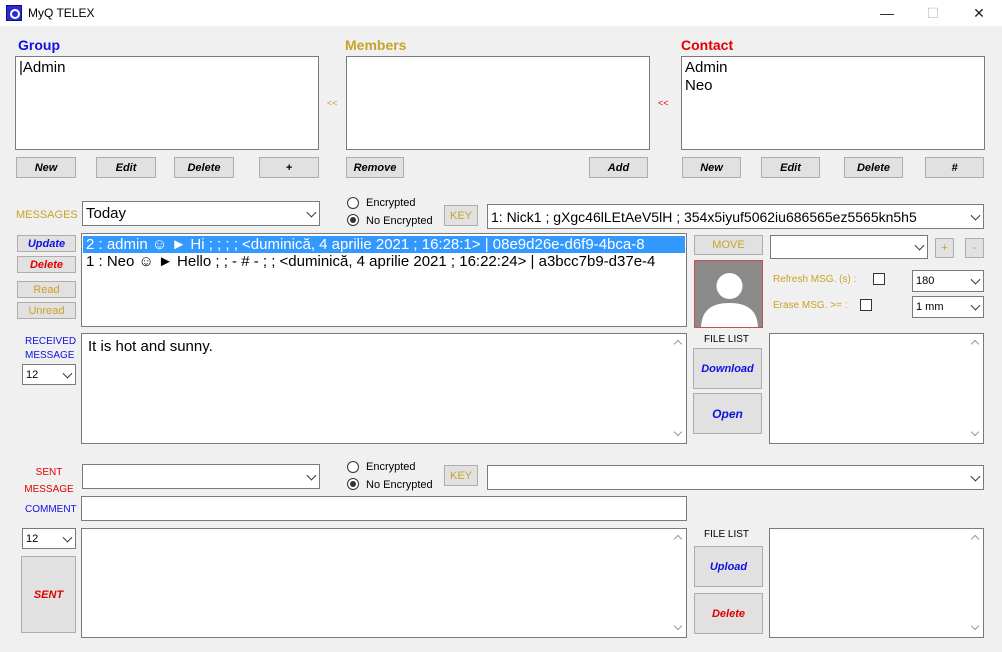 The height and width of the screenshot is (652, 1002). What do you see at coordinates (833, 86) in the screenshot?
I see `list-item: Neo` at bounding box center [833, 86].